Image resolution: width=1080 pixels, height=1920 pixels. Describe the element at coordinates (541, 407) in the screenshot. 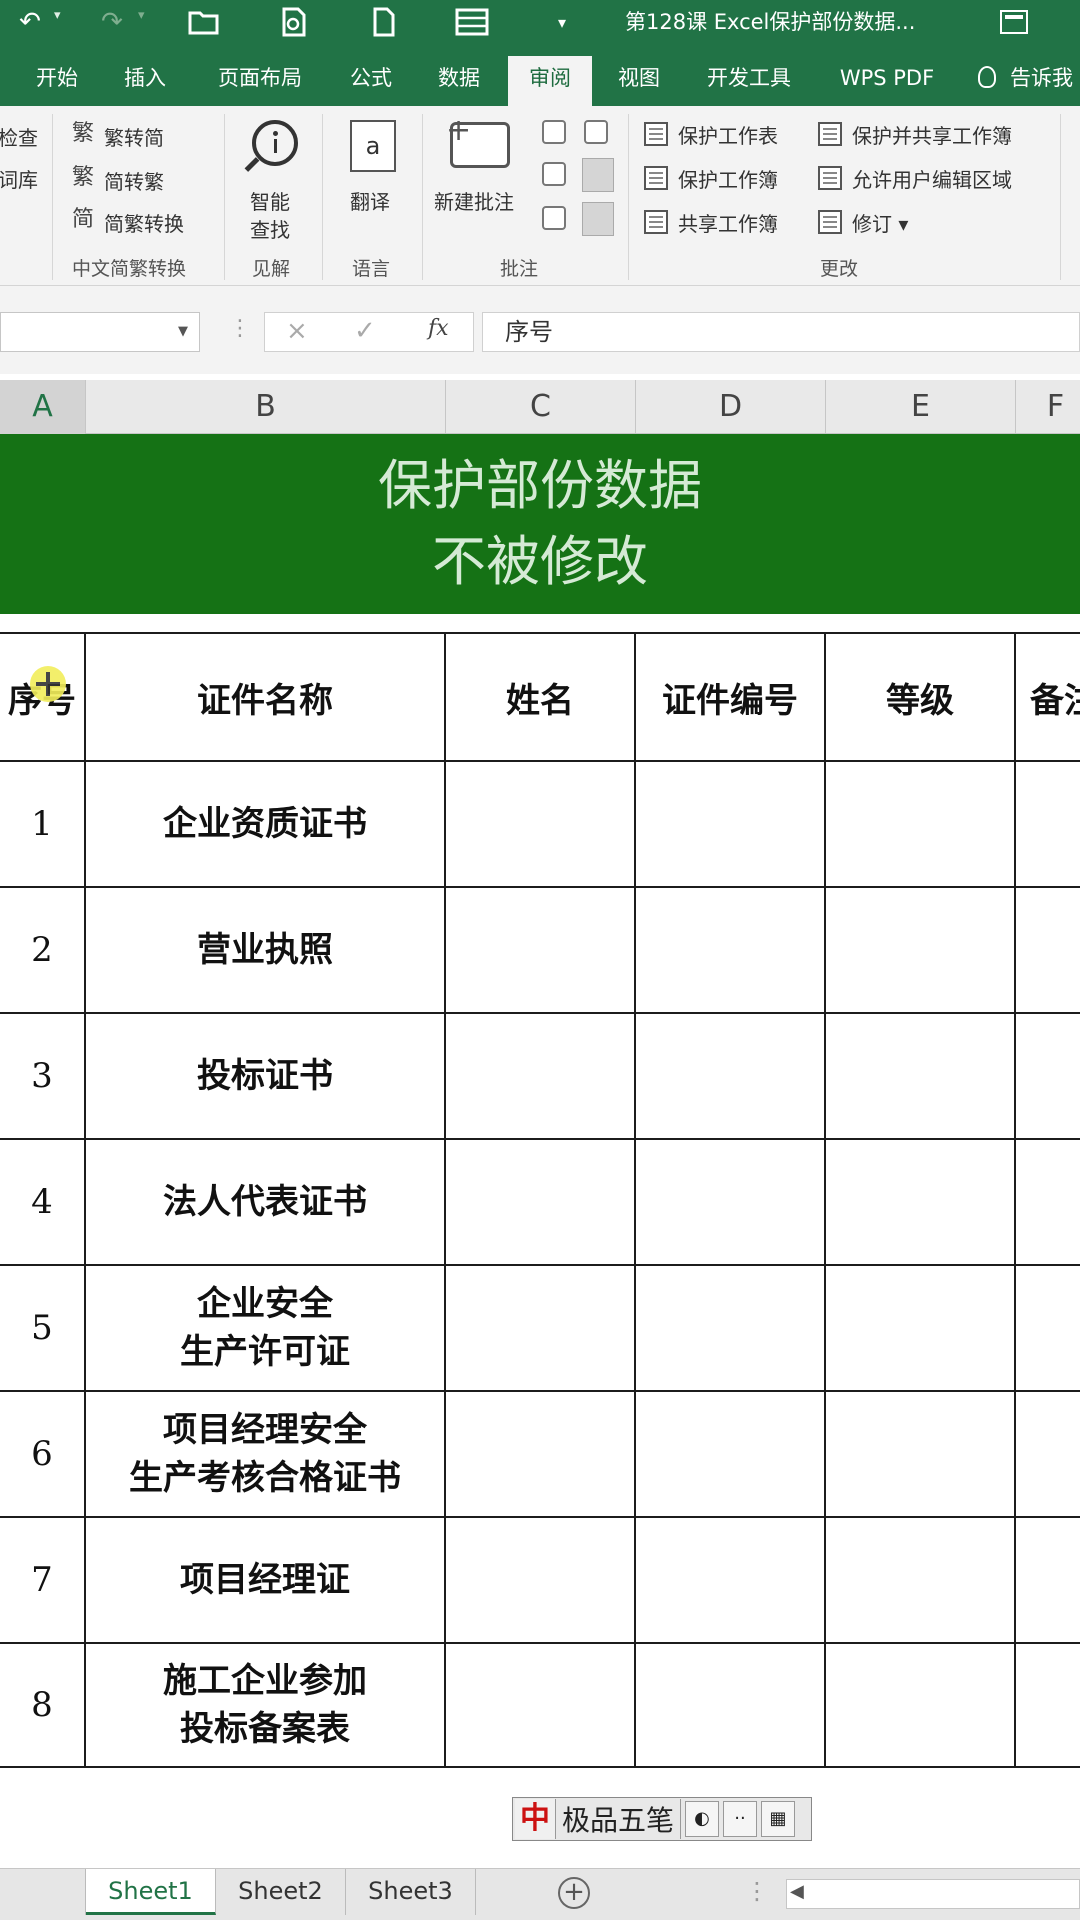

I see `column-header-c: C` at that location.